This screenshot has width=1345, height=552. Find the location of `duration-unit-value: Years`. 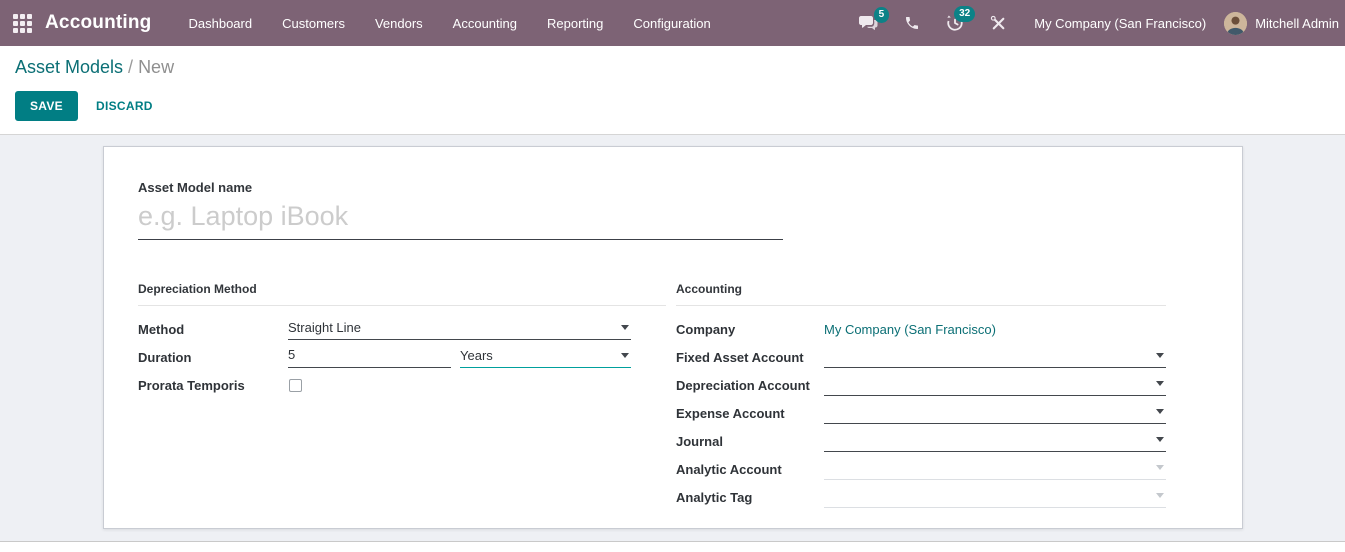

duration-unit-value: Years is located at coordinates (476, 355).